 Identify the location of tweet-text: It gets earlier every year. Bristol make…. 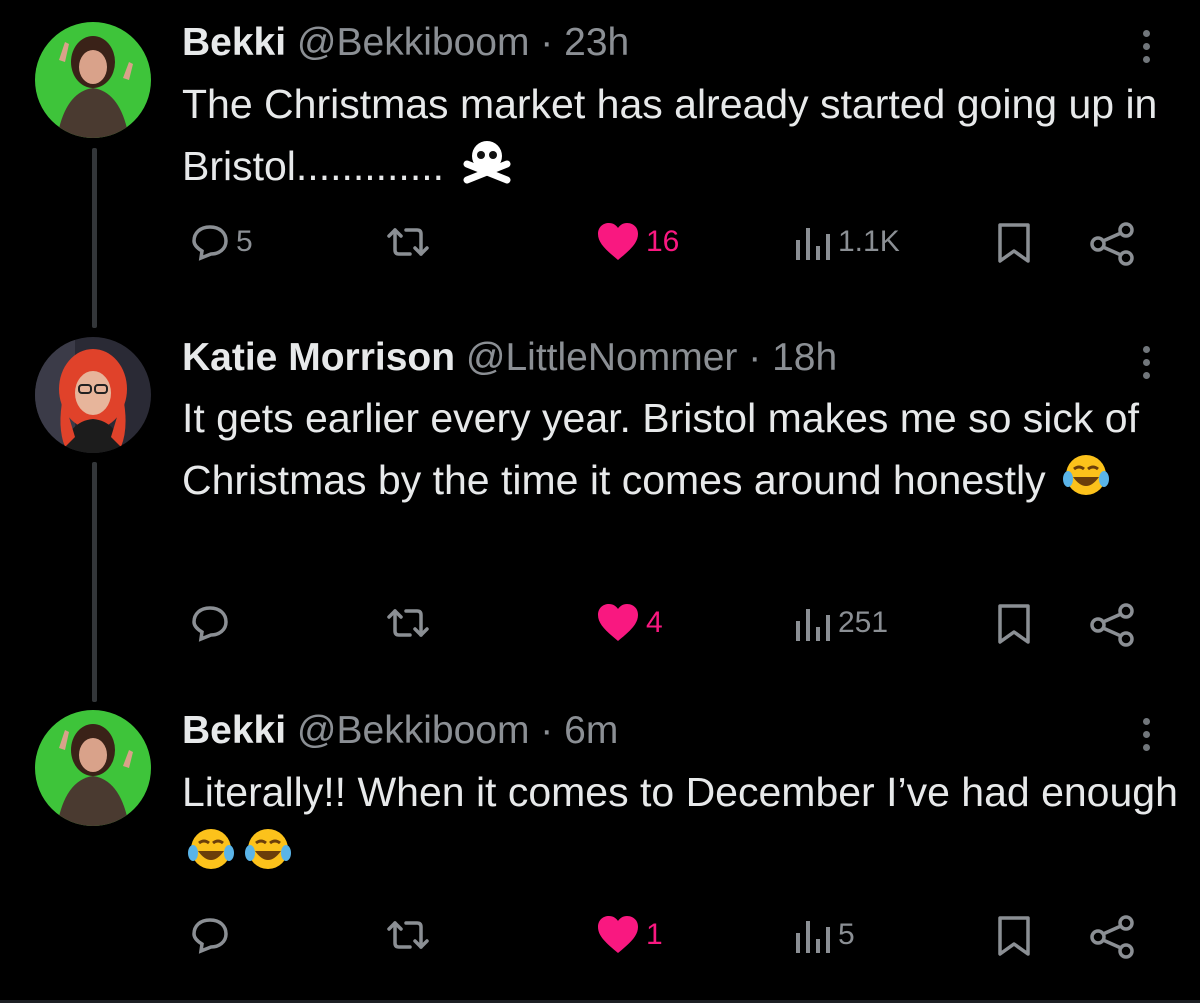
(682, 450).